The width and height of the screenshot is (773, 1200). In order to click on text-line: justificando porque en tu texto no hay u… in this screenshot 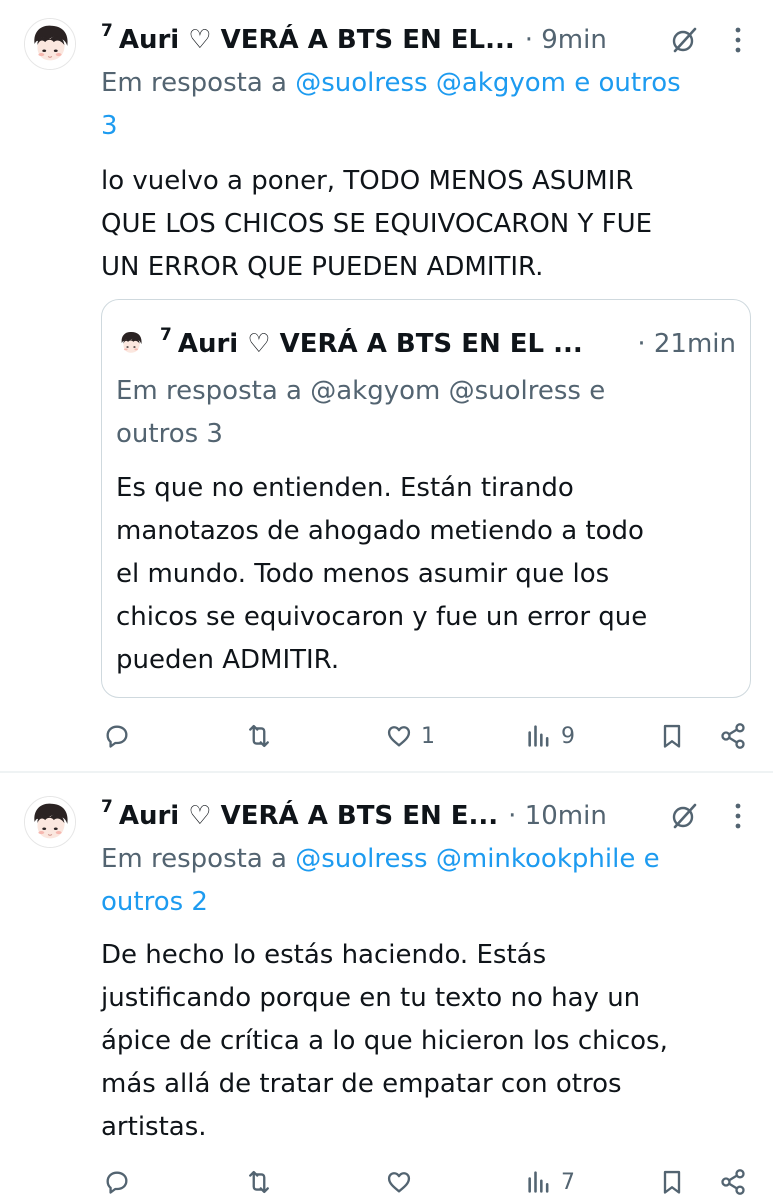, I will do `click(371, 998)`.